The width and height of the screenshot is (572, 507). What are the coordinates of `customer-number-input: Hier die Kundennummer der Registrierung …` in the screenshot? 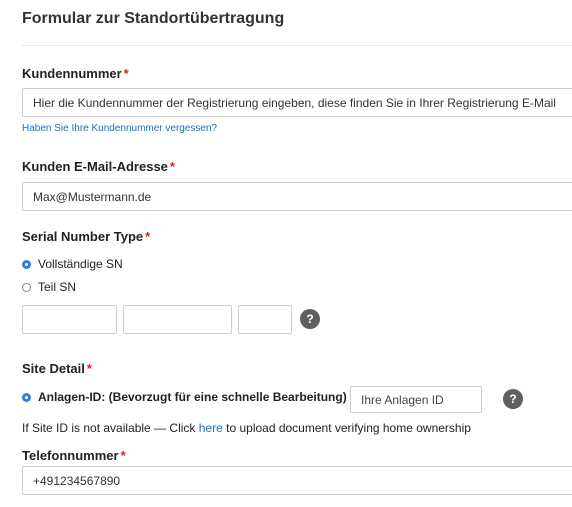 It's located at (297, 102).